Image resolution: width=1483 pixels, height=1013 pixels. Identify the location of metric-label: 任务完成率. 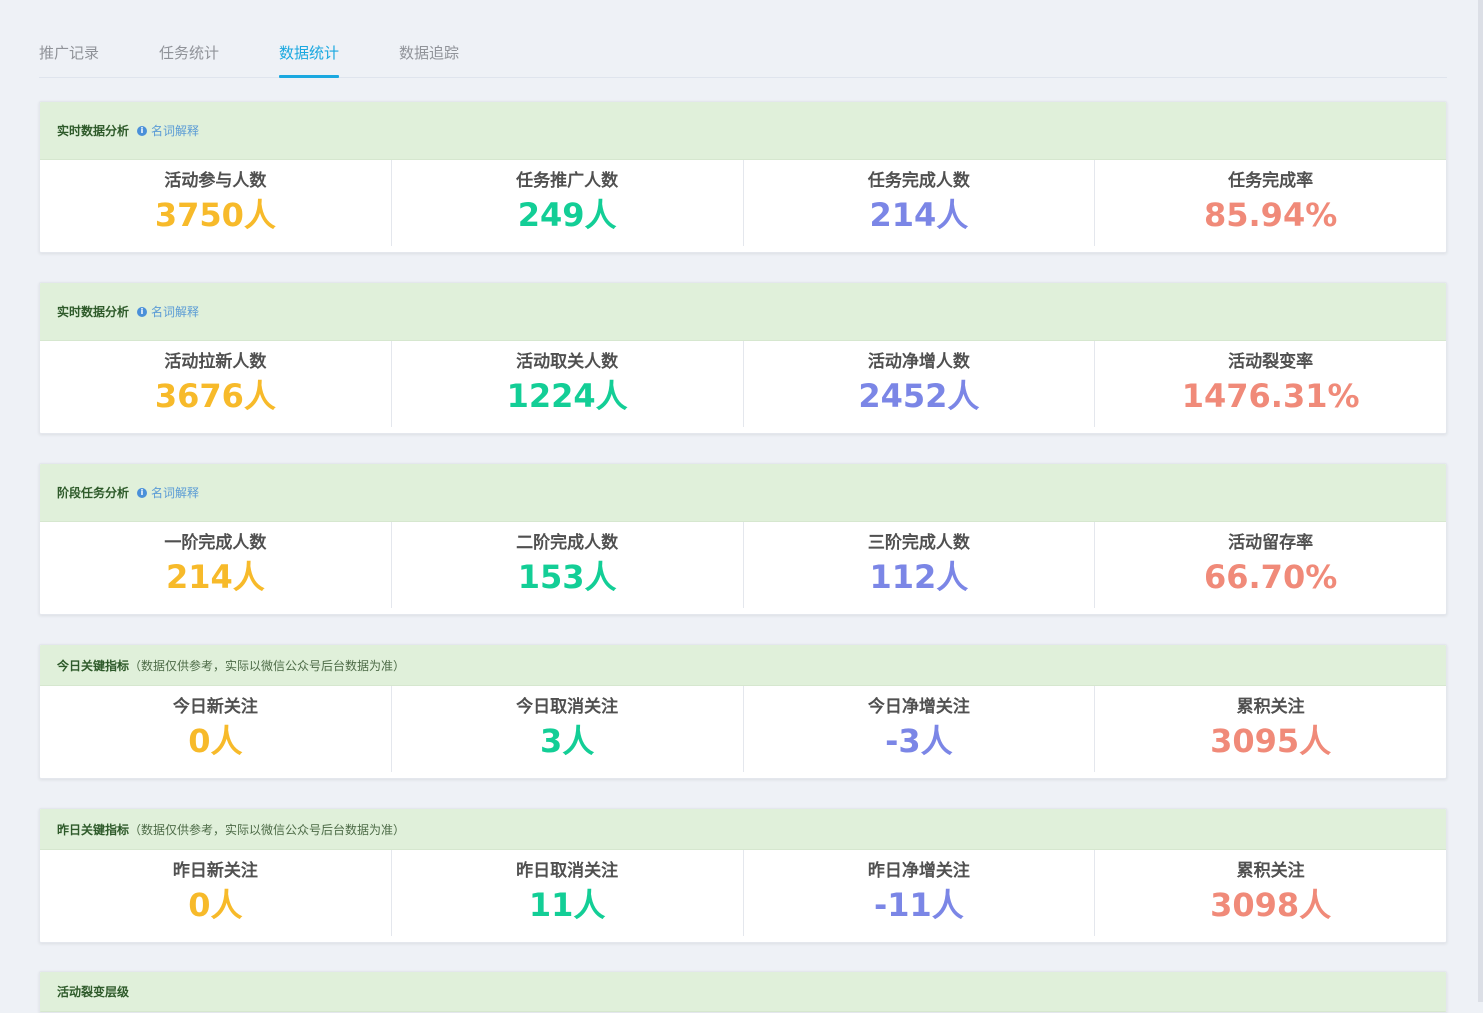
(1271, 181).